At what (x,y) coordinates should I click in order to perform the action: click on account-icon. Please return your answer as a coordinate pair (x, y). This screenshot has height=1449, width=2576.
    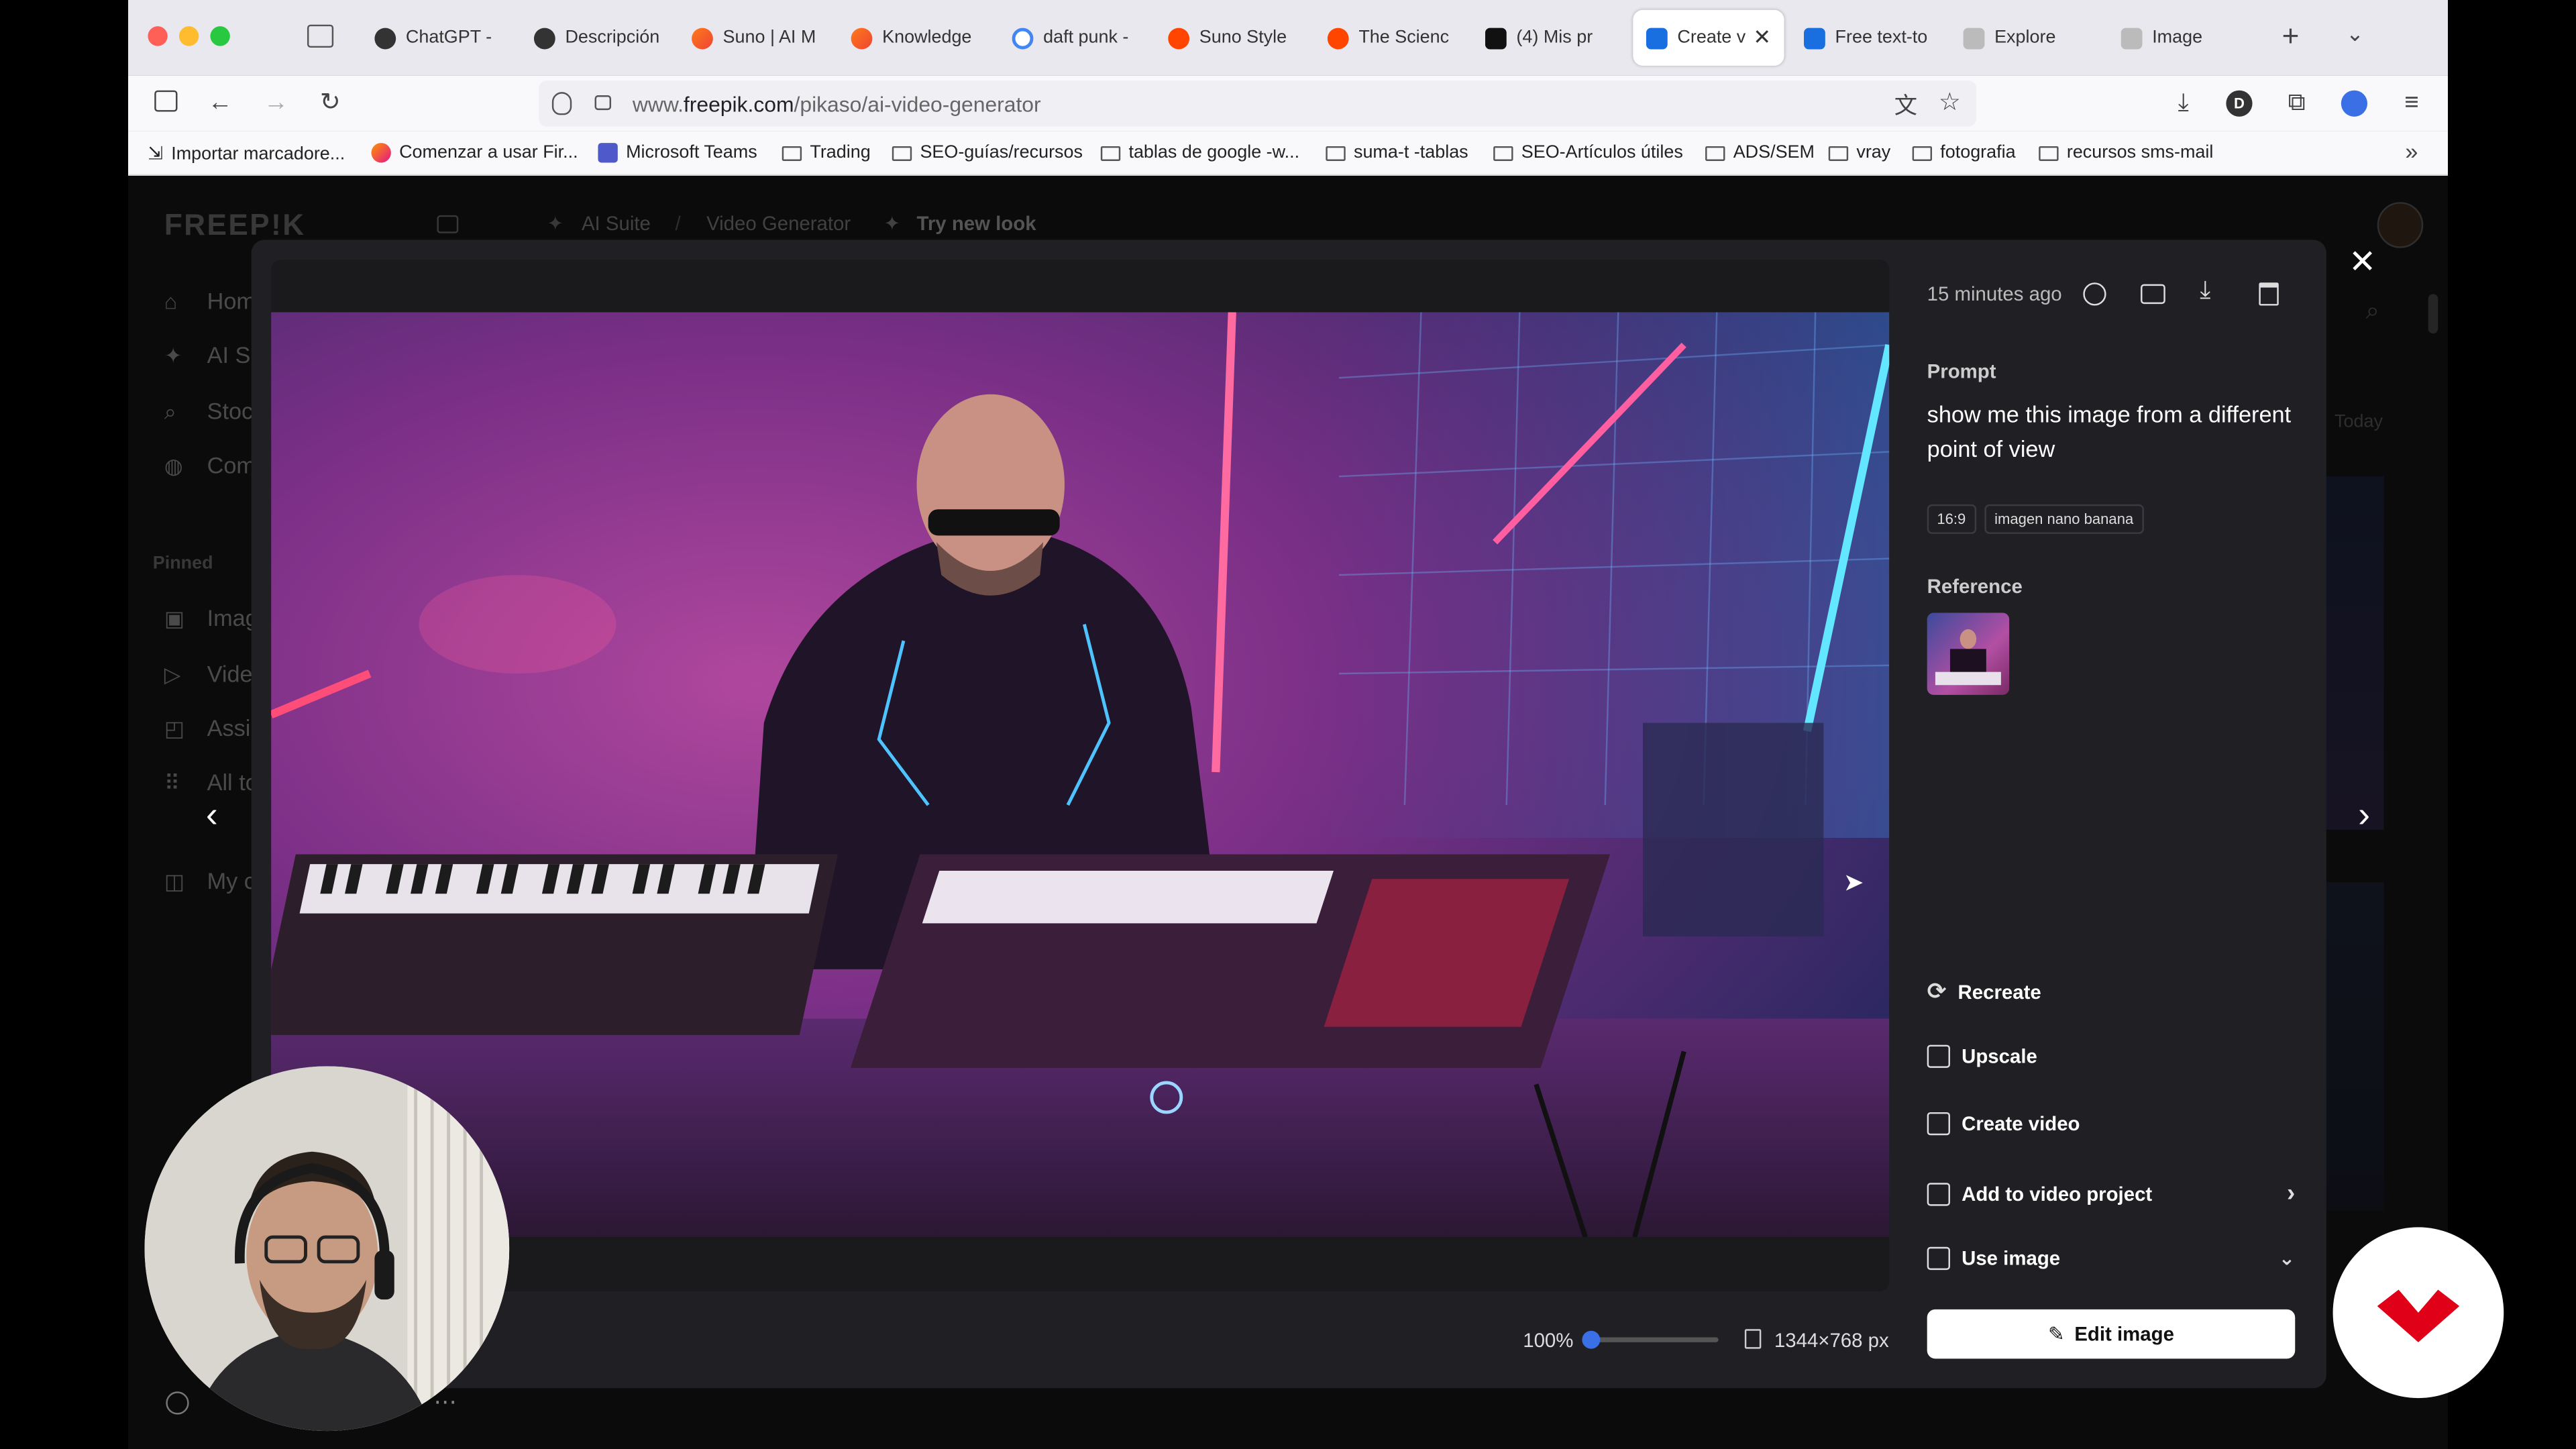
    Looking at the image, I should click on (2354, 103).